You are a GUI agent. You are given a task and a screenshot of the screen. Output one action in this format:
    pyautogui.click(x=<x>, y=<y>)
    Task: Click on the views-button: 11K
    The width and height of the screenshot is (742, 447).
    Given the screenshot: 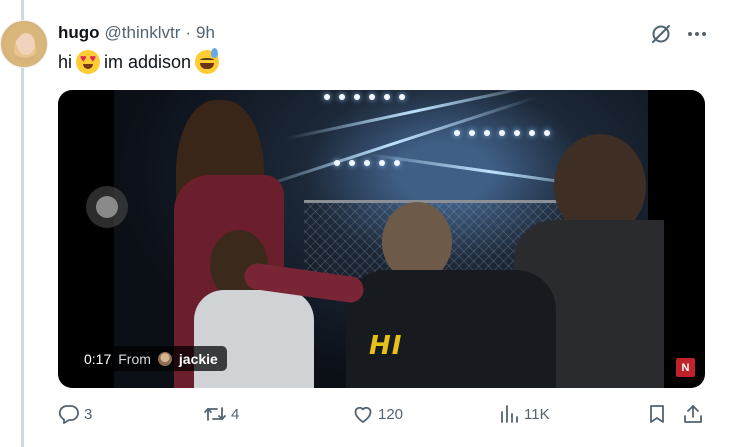 What is the action you would take?
    pyautogui.click(x=524, y=414)
    